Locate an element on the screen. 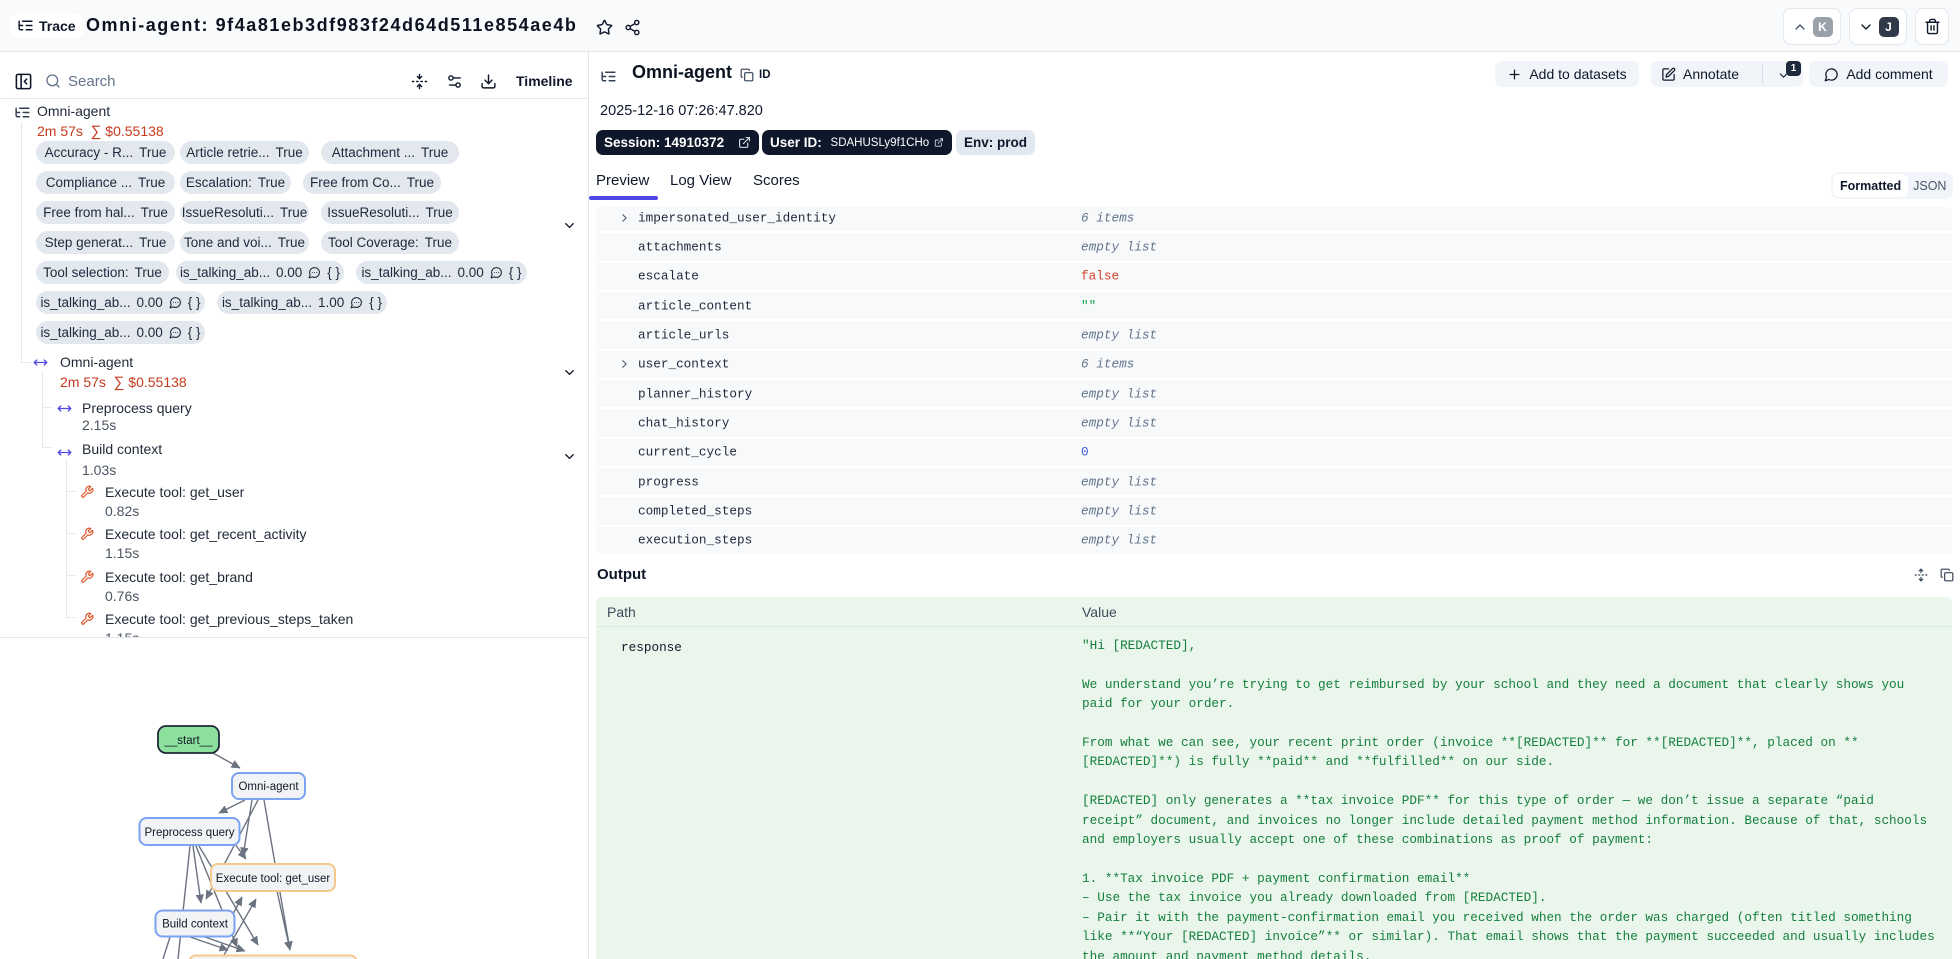  svg-text: Preprocess query is located at coordinates (189, 833).